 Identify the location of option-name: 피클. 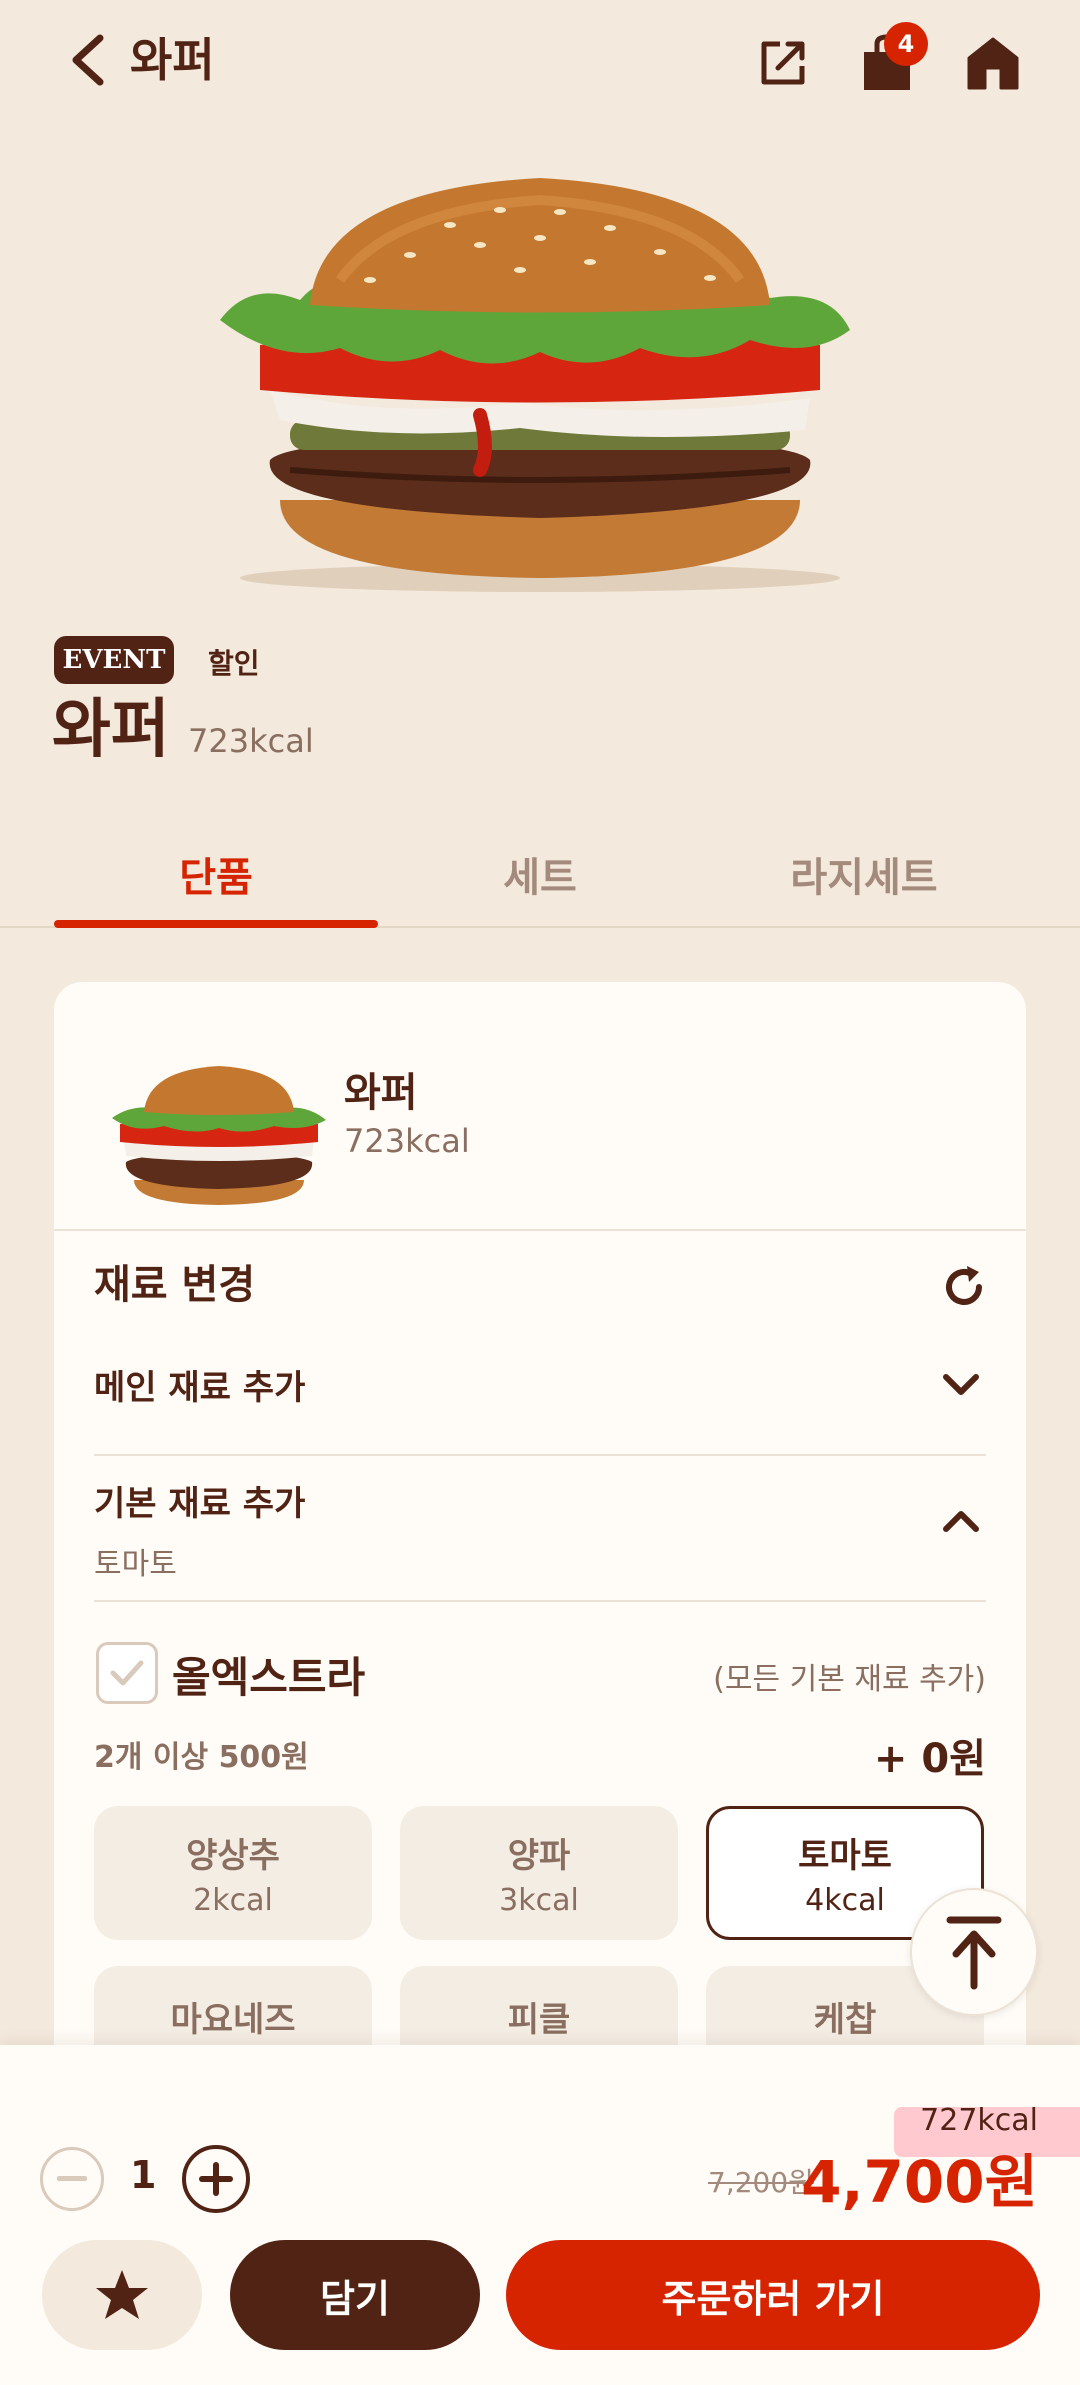
(539, 2020).